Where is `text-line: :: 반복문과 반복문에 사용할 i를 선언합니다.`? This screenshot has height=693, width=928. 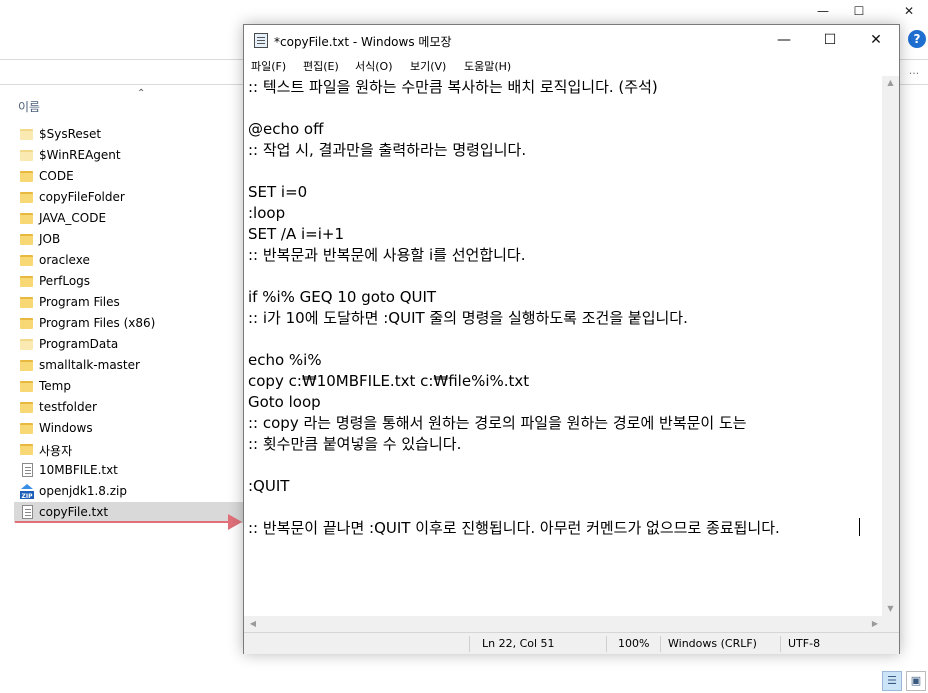 text-line: :: 반복문과 반복문에 사용할 i를 선언합니다. is located at coordinates (387, 255).